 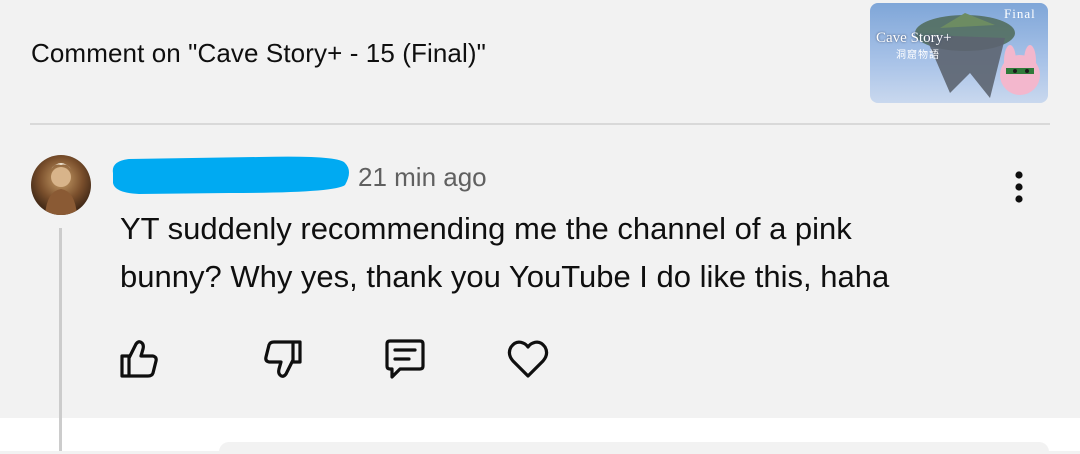 I want to click on redacted-username, so click(x=231, y=177).